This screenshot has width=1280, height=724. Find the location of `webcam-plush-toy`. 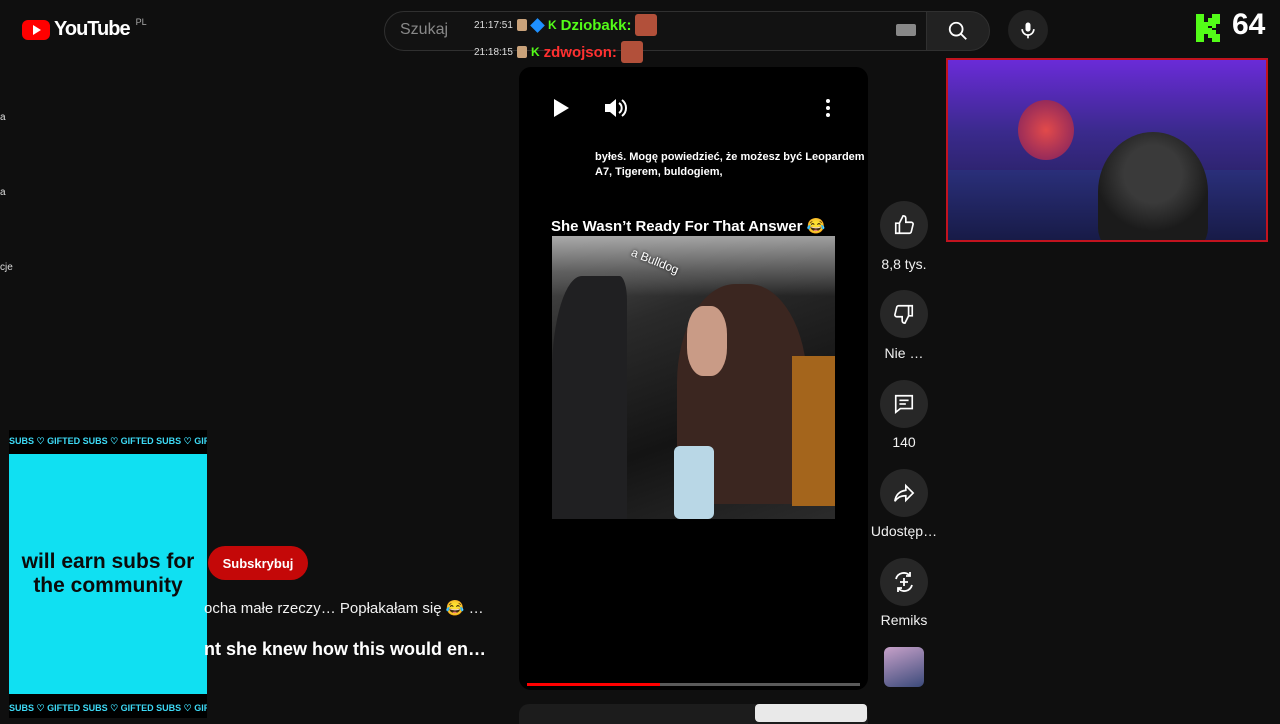

webcam-plush-toy is located at coordinates (1046, 130).